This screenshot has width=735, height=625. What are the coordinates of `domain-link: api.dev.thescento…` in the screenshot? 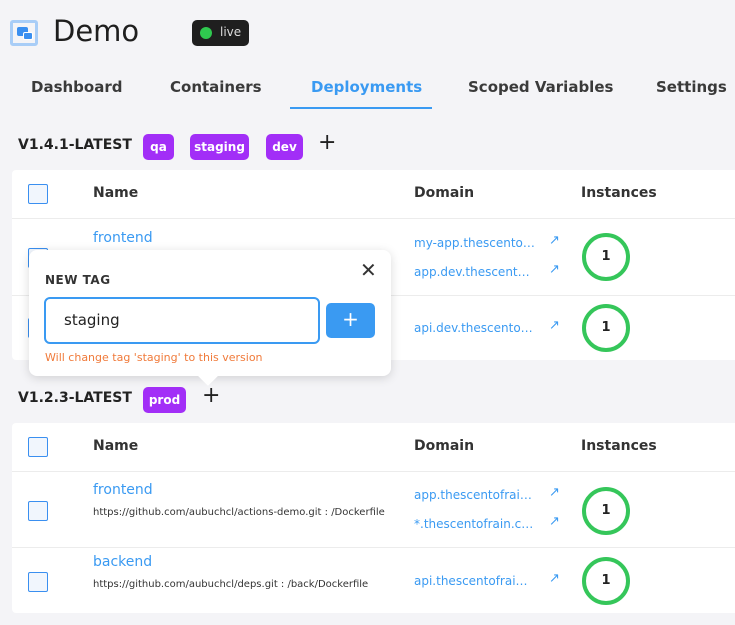 It's located at (473, 328).